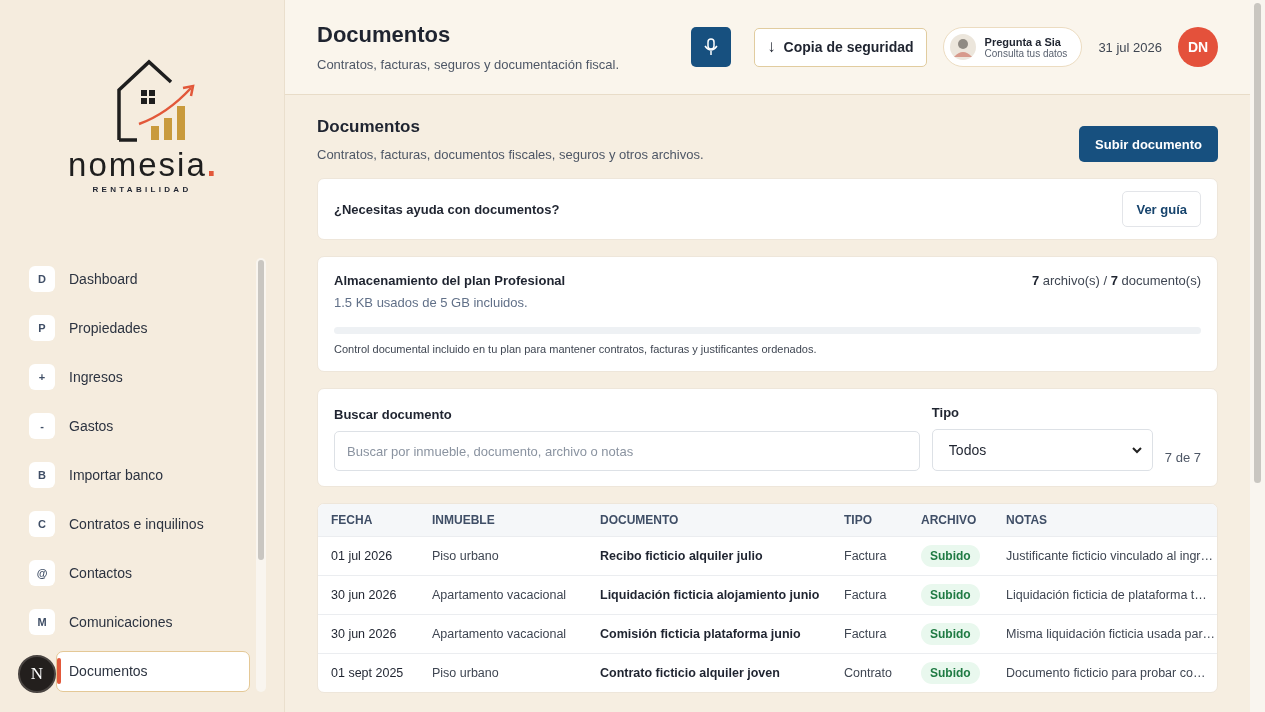  Describe the element at coordinates (1042, 450) in the screenshot. I see `type-dropdown: Todos` at that location.